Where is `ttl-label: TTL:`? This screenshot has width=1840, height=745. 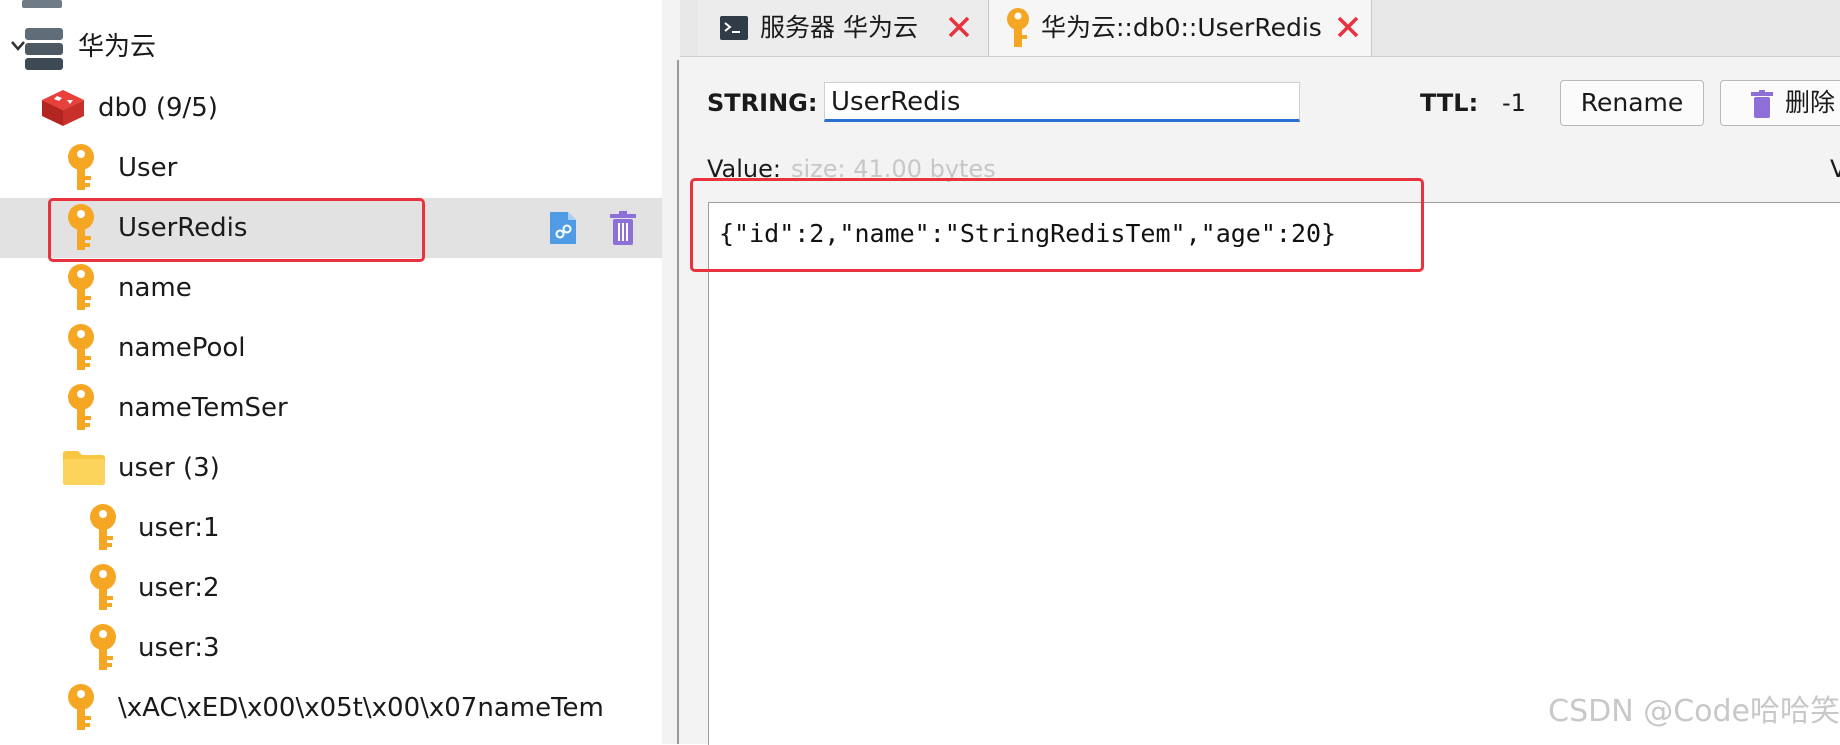
ttl-label: TTL: is located at coordinates (1449, 103).